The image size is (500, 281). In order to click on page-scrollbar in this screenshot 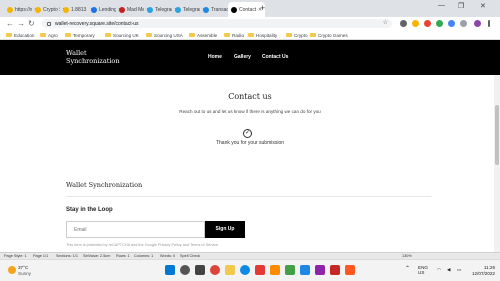, I will do `click(497, 163)`.